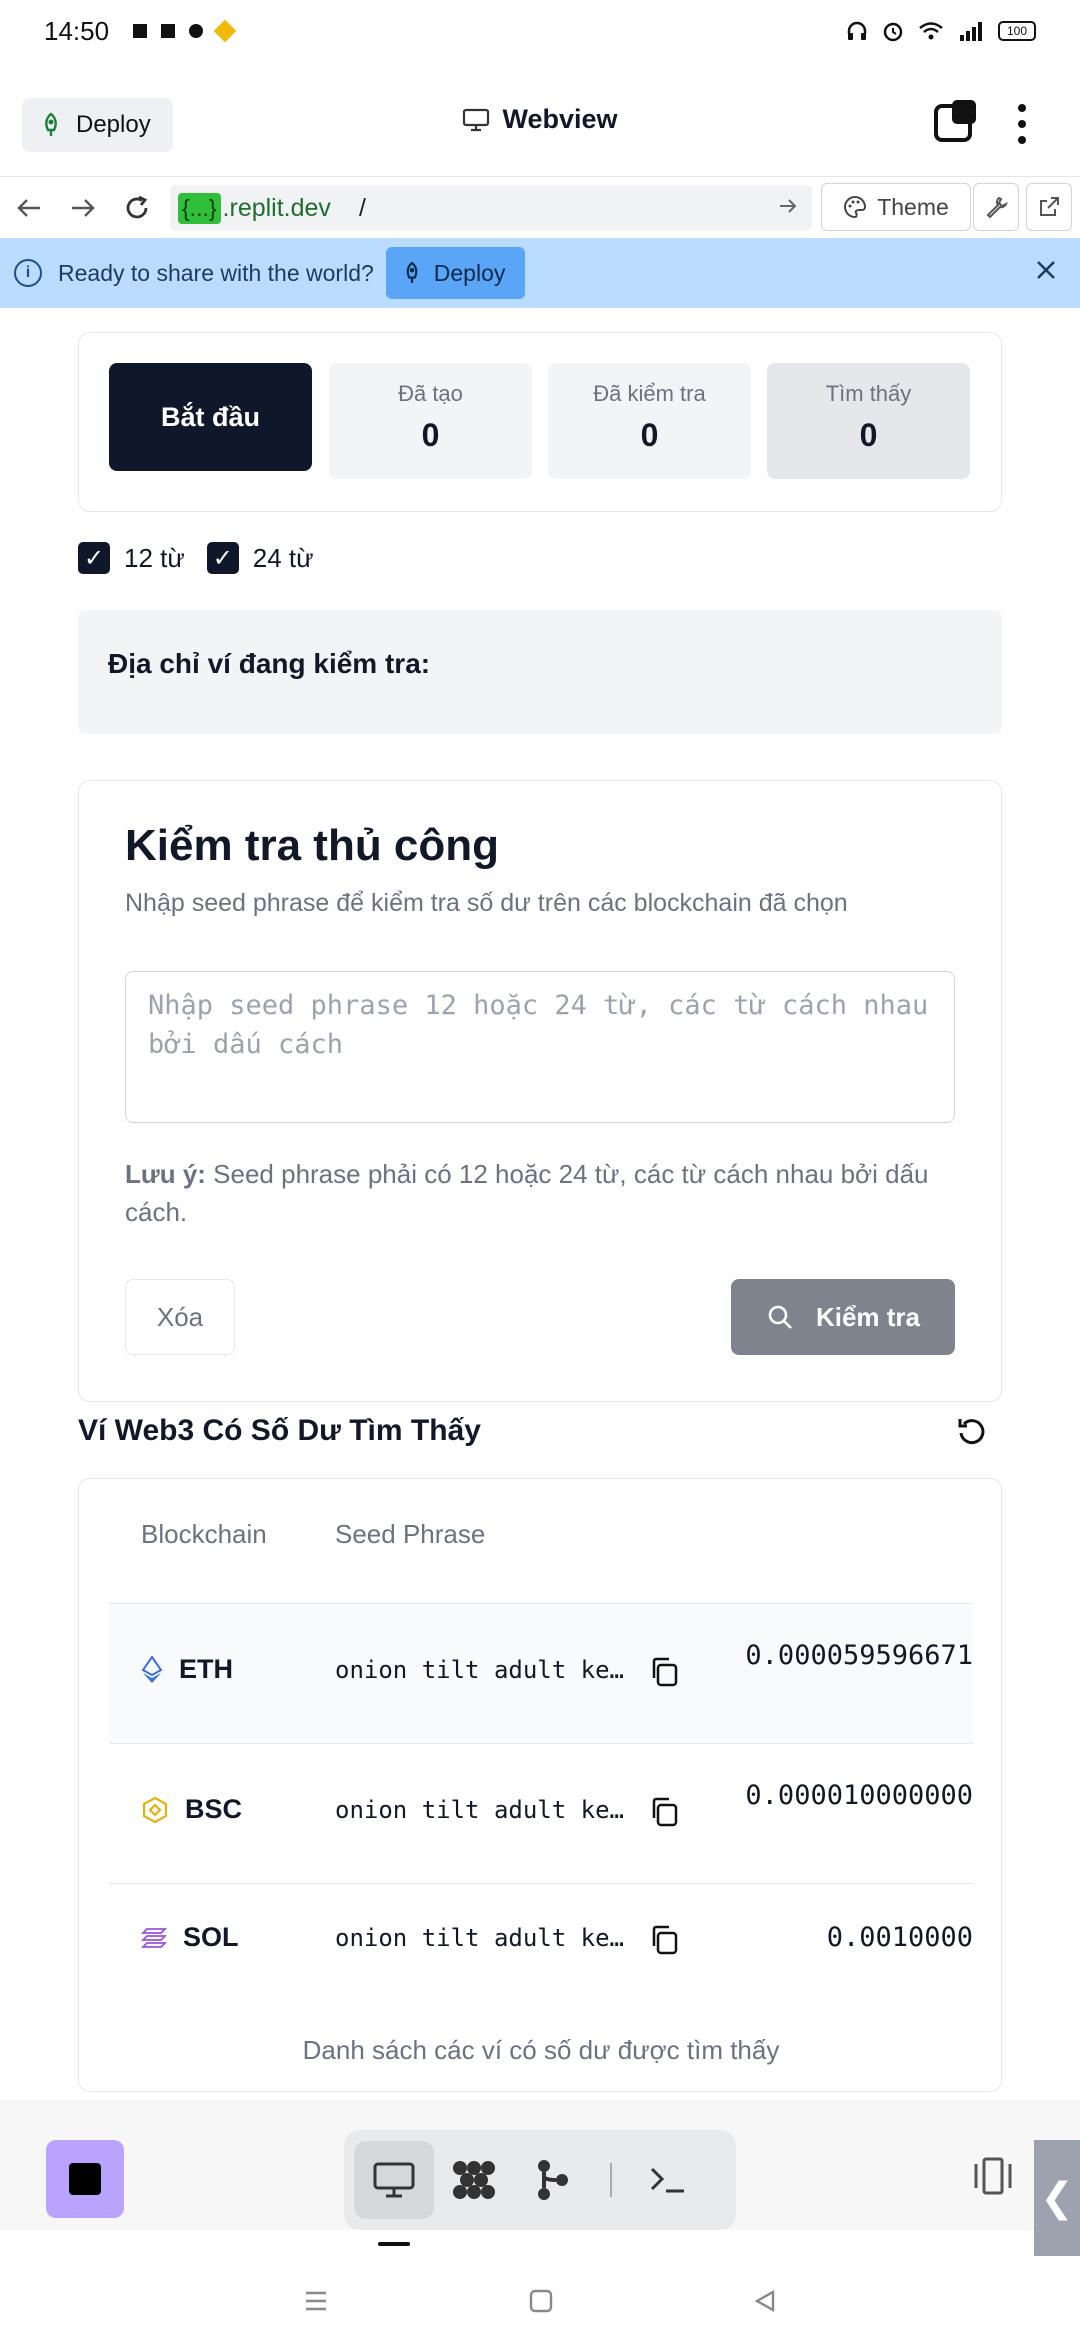  I want to click on chain-cell: ETH, so click(187, 1669).